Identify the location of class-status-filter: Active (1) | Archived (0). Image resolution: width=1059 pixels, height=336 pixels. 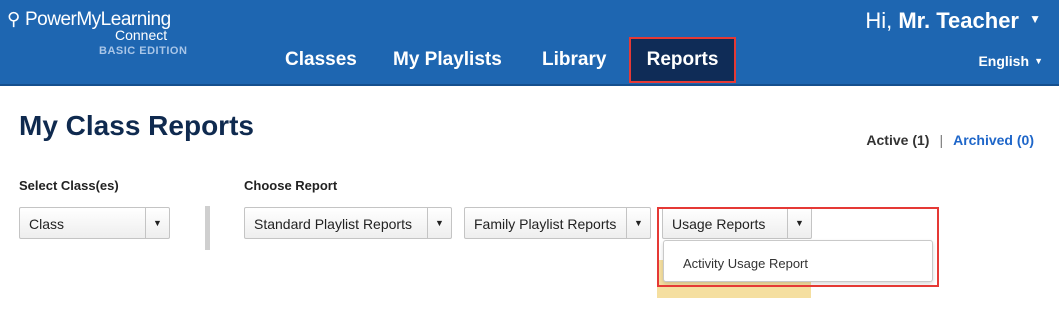
(950, 140).